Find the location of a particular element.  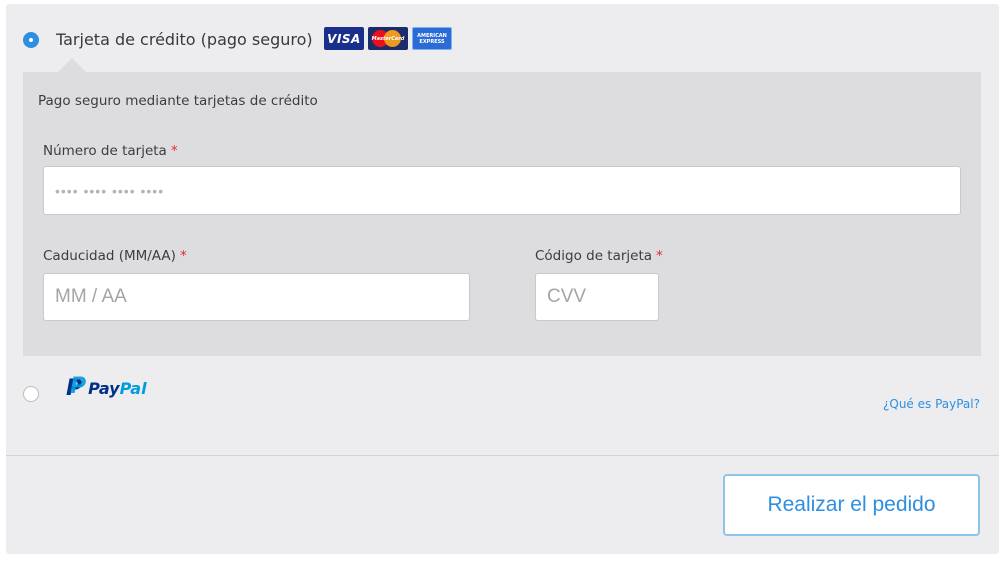

credit-card-radio is located at coordinates (31, 40).